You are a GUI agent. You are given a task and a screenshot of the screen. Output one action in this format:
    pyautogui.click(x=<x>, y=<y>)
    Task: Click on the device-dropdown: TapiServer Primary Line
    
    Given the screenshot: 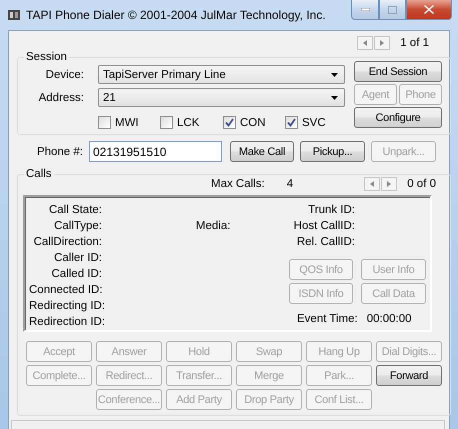 What is the action you would take?
    pyautogui.click(x=221, y=74)
    